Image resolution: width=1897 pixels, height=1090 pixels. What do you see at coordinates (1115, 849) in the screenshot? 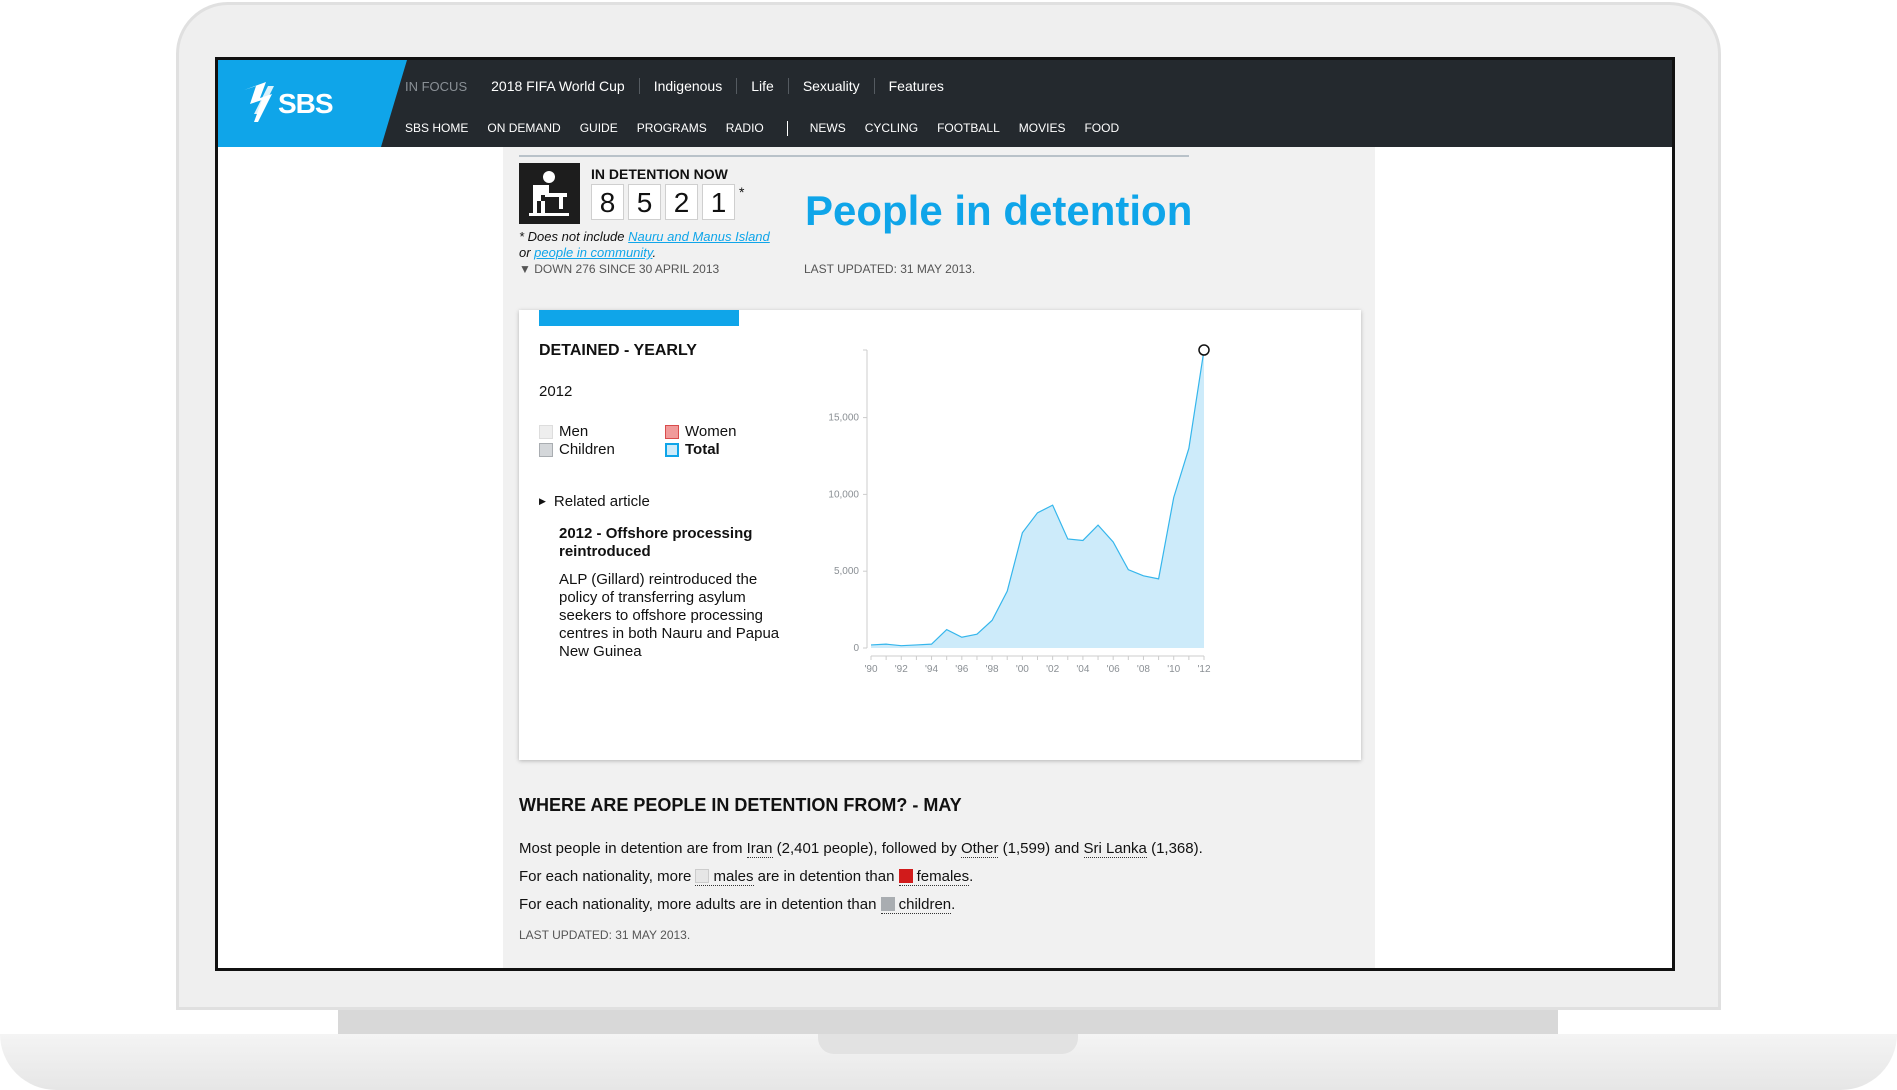
I see `country-sri-lanka: Sri Lanka` at bounding box center [1115, 849].